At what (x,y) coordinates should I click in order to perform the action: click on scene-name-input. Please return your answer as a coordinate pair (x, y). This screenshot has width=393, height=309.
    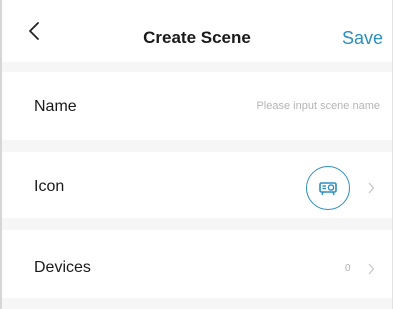
    Looking at the image, I should click on (285, 106).